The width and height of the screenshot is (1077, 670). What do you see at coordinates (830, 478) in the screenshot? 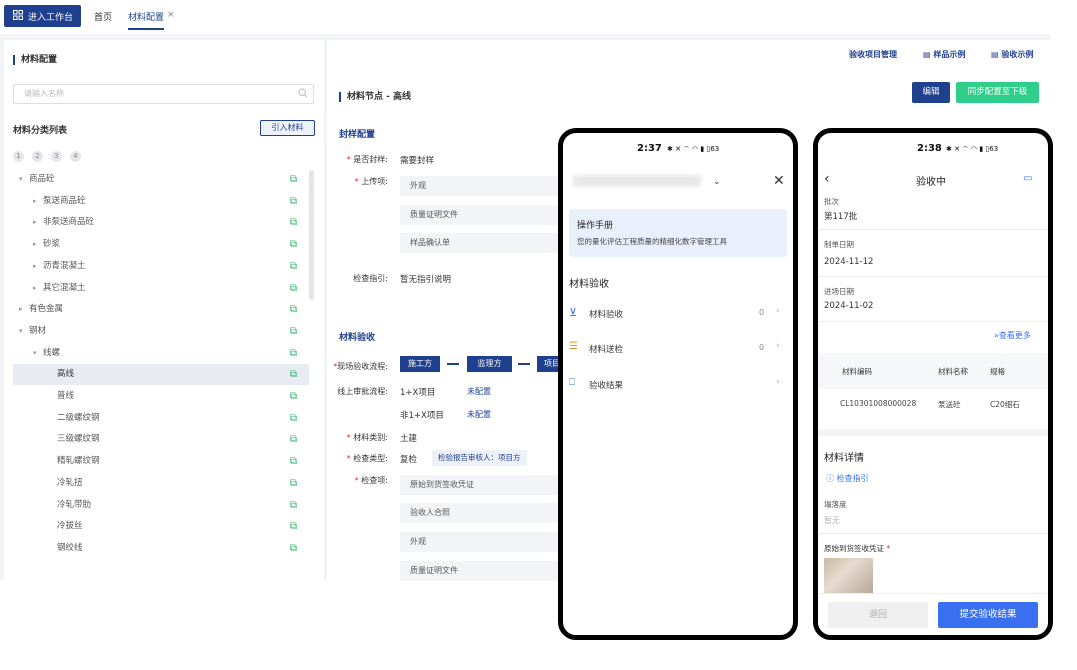
I see `info-icon: ⓘ` at bounding box center [830, 478].